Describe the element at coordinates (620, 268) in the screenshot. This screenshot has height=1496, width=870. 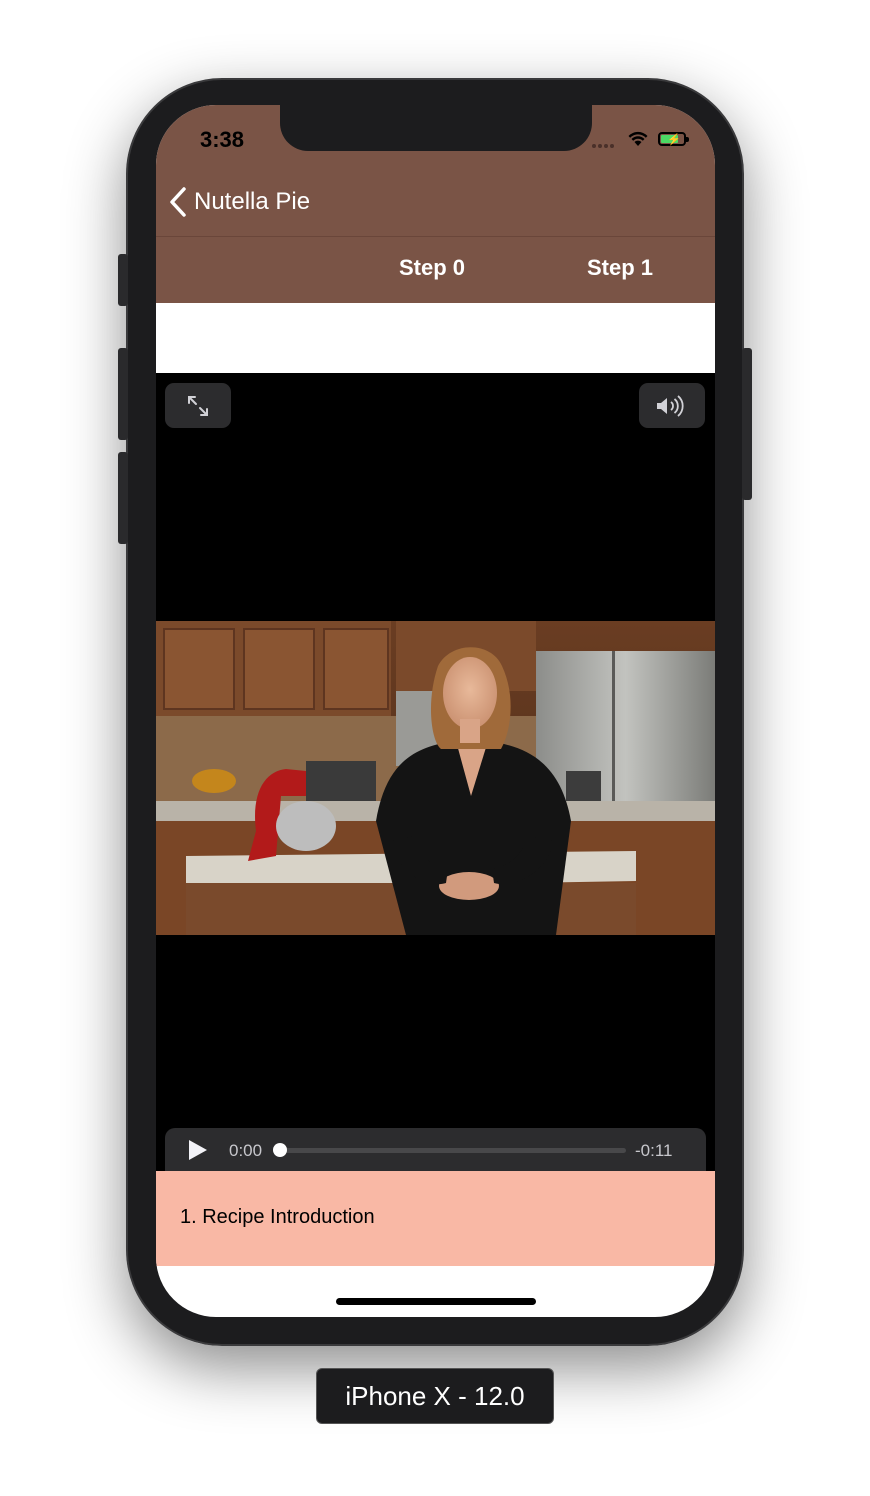
I see `tab-step-1: Step 1` at that location.